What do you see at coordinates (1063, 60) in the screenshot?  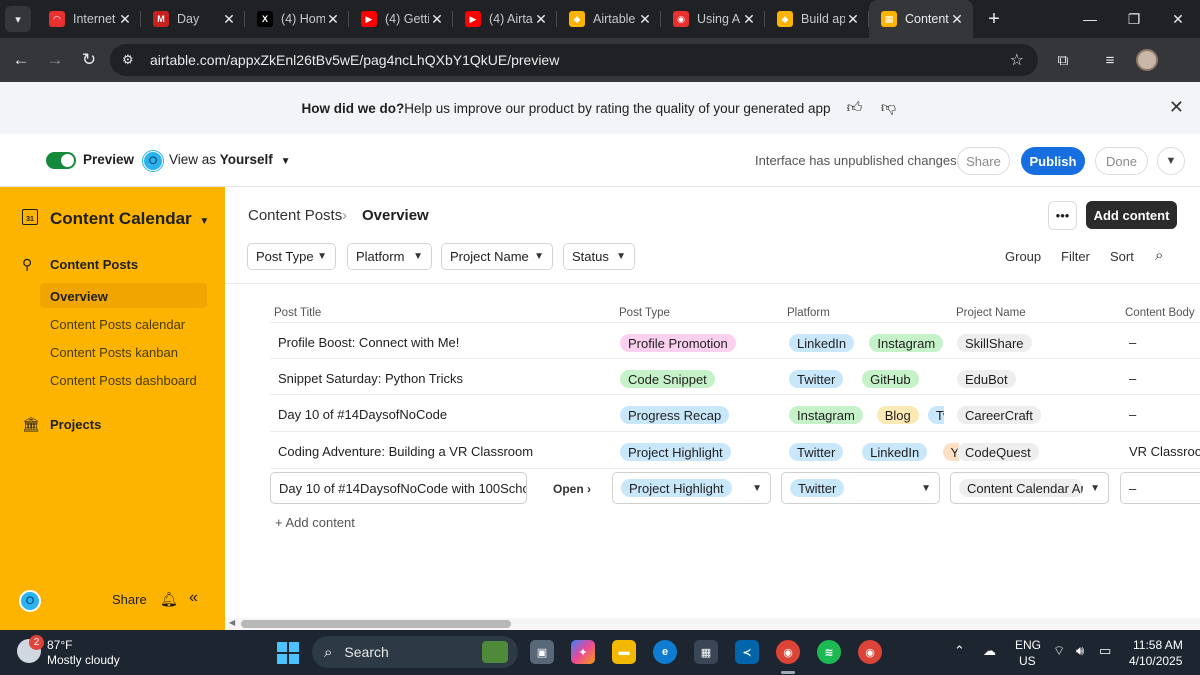 I see `extensions-icon: ⧉` at bounding box center [1063, 60].